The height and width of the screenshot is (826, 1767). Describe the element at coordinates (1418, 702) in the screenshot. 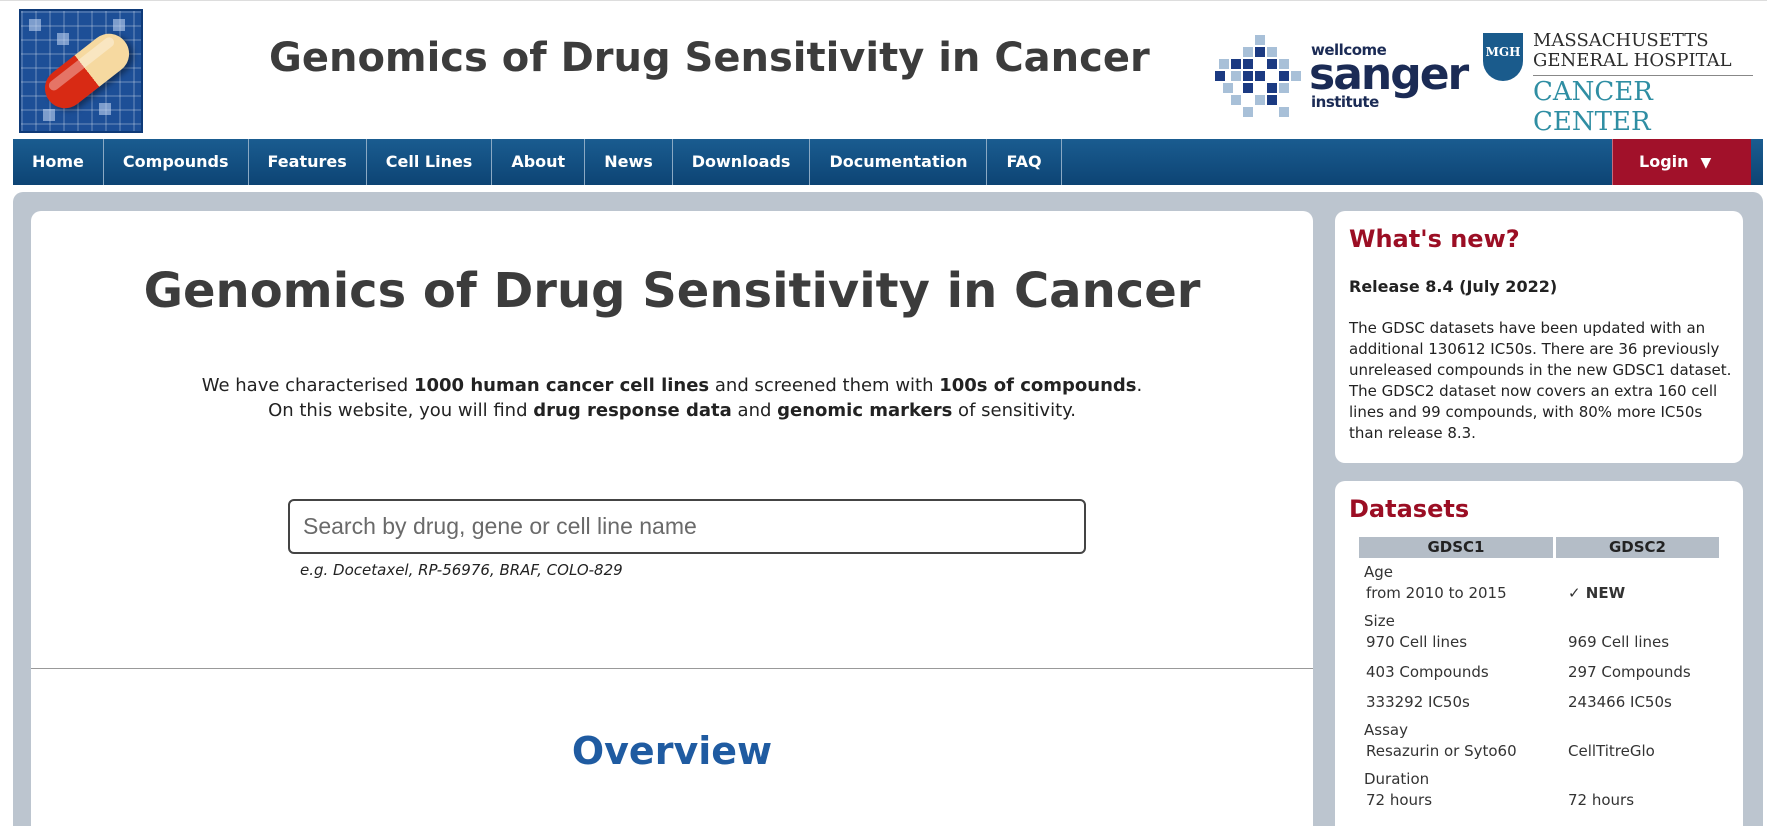

I see `gdsc1-ic50s: 333292 IC50s` at that location.